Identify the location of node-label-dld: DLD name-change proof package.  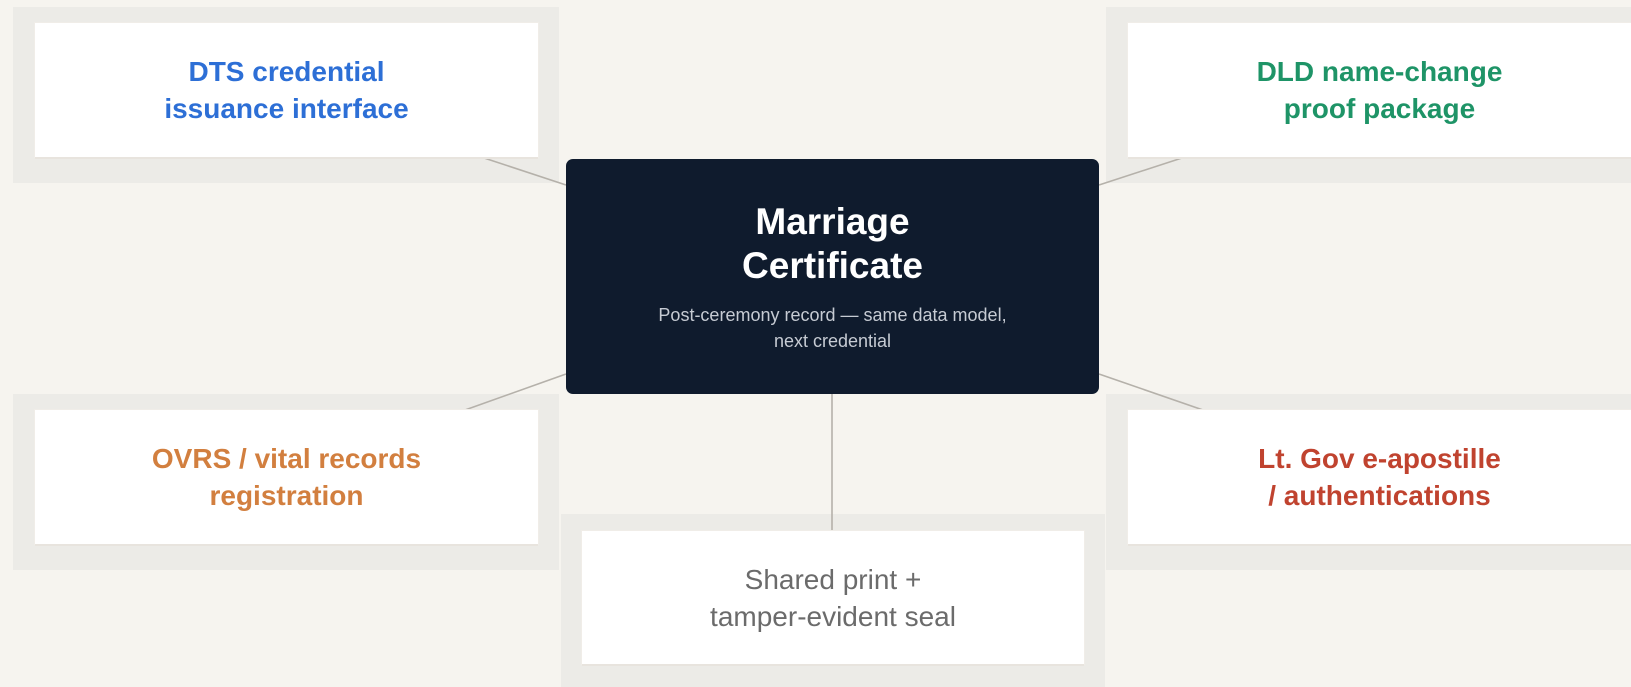
(1379, 90).